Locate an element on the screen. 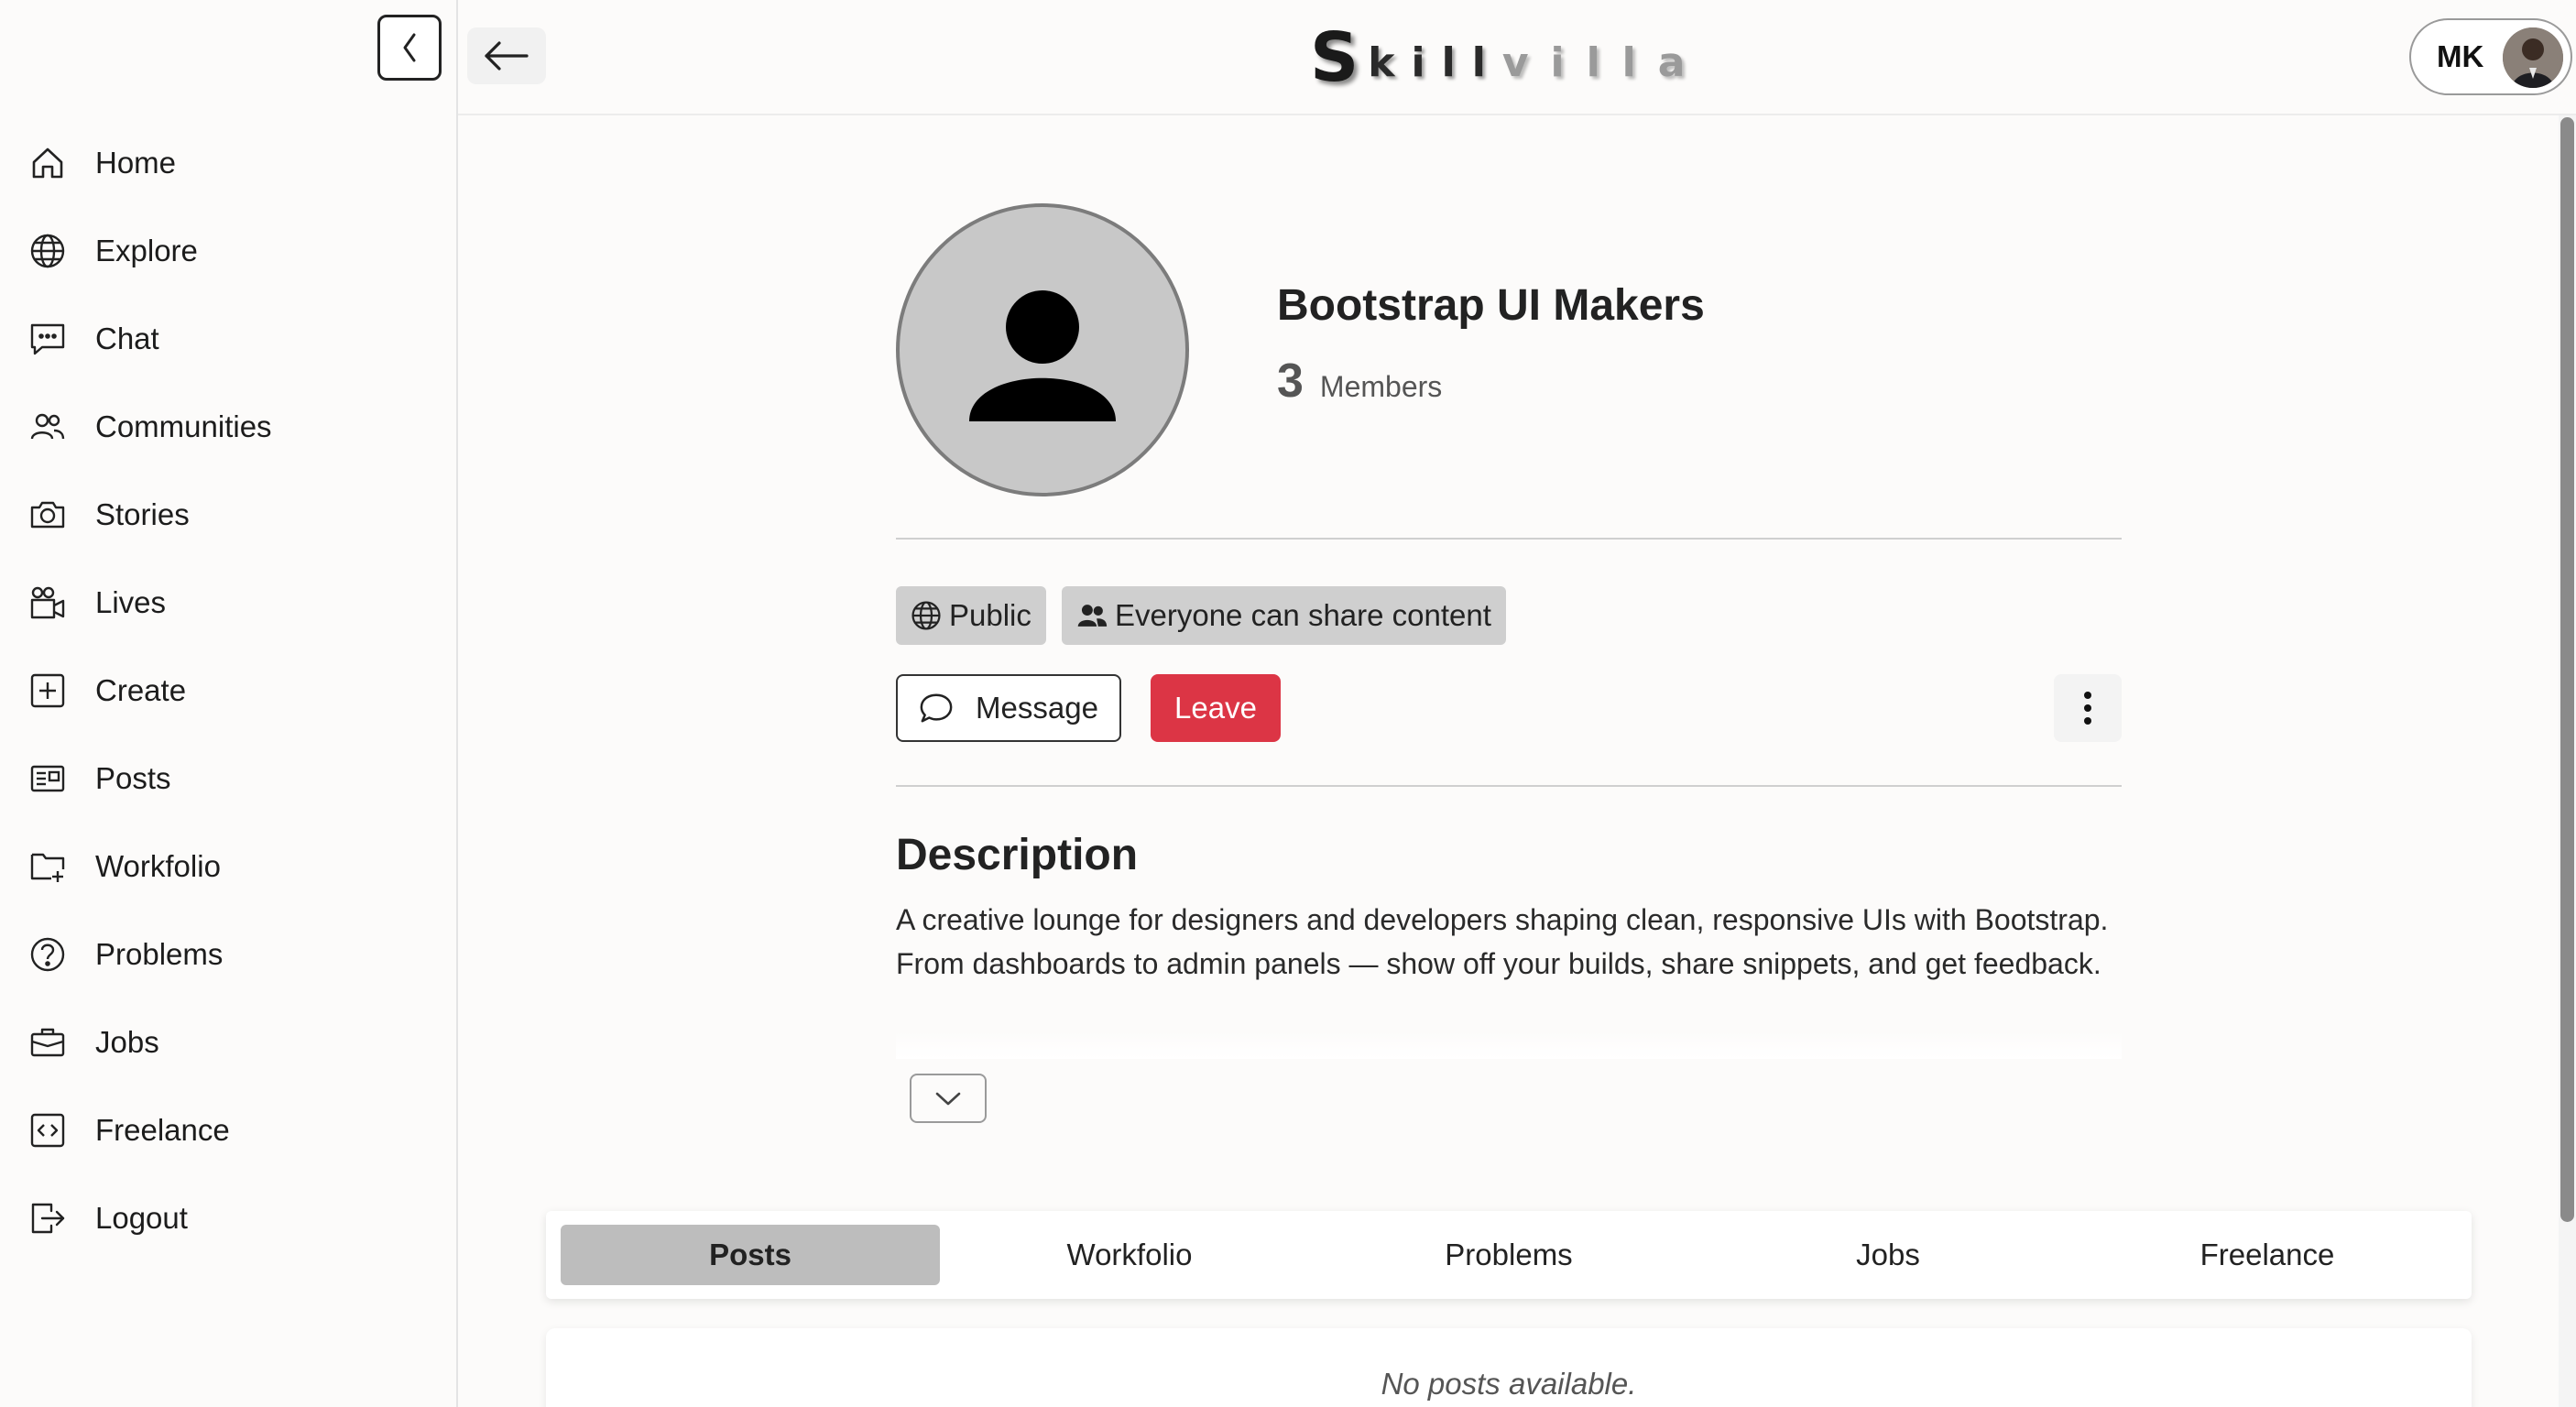  people-icon is located at coordinates (48, 427).